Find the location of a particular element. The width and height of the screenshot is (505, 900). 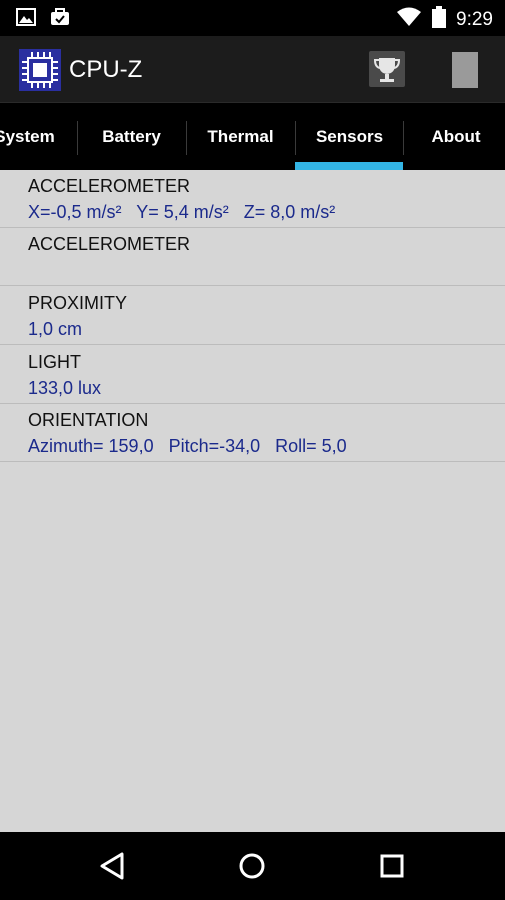

wifi-icon is located at coordinates (409, 19).